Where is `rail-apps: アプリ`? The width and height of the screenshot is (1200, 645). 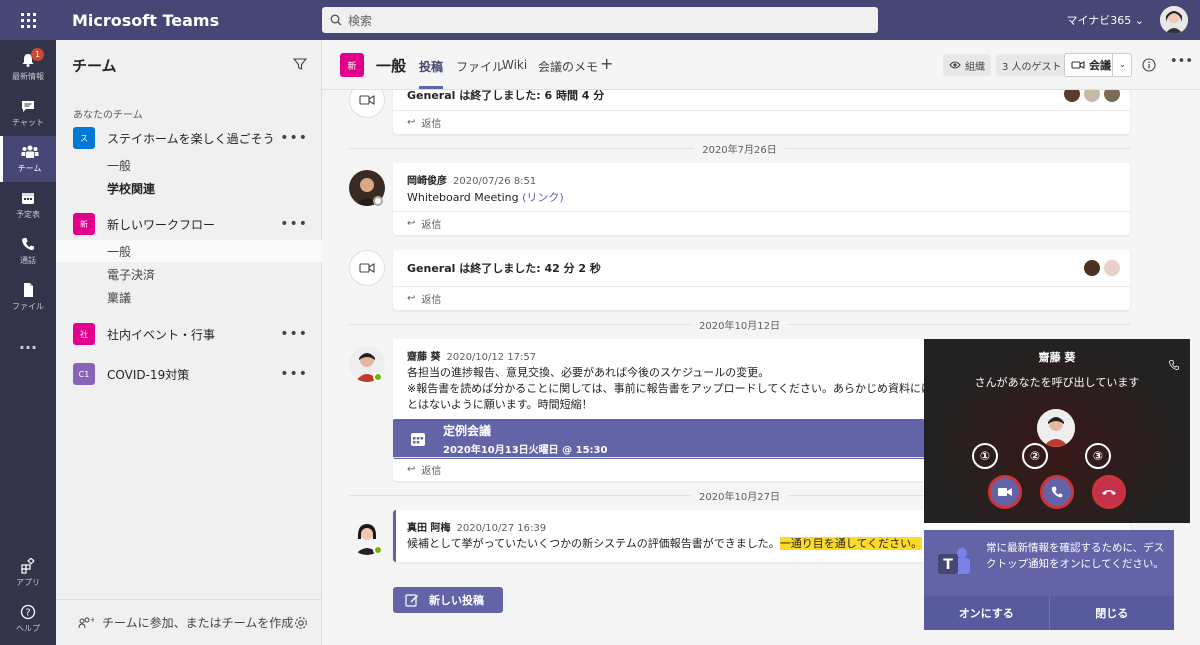 rail-apps: アプリ is located at coordinates (28, 573).